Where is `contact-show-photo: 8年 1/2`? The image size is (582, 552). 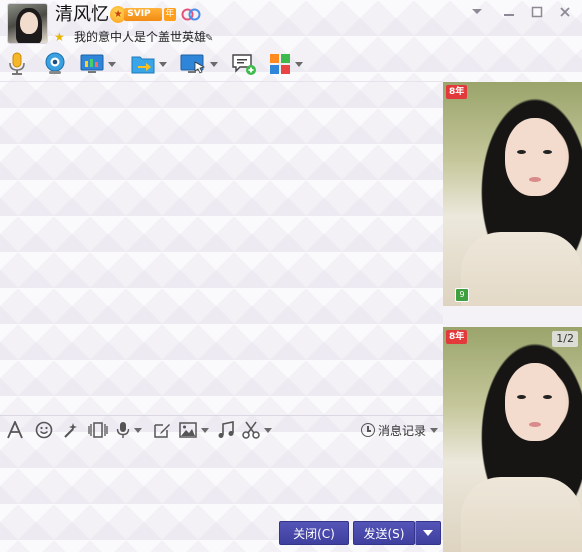
contact-show-photo: 8年 1/2 is located at coordinates (512, 439).